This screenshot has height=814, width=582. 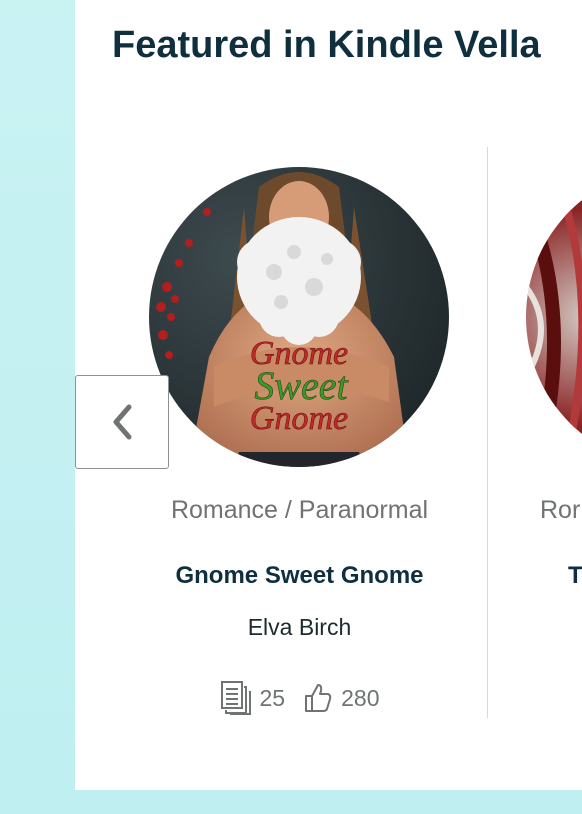 I want to click on likes-stat: 280, so click(x=341, y=698).